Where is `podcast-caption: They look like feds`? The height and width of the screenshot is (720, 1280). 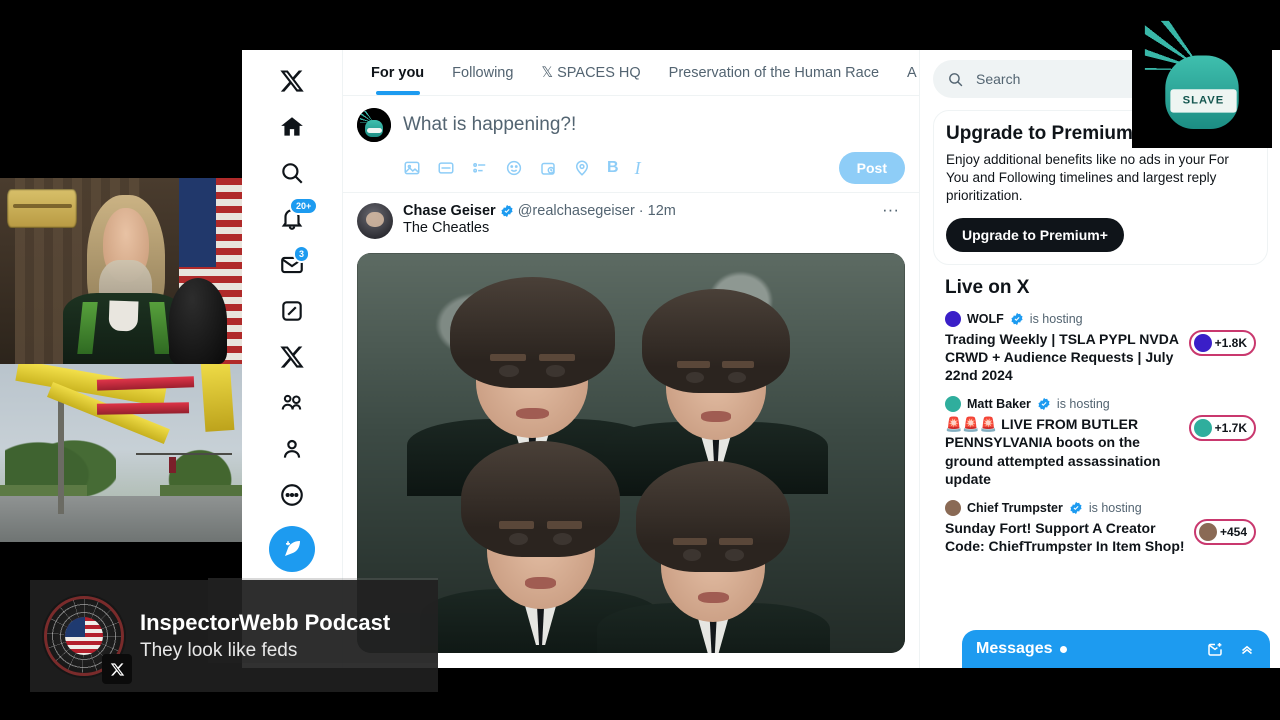 podcast-caption: They look like feds is located at coordinates (219, 650).